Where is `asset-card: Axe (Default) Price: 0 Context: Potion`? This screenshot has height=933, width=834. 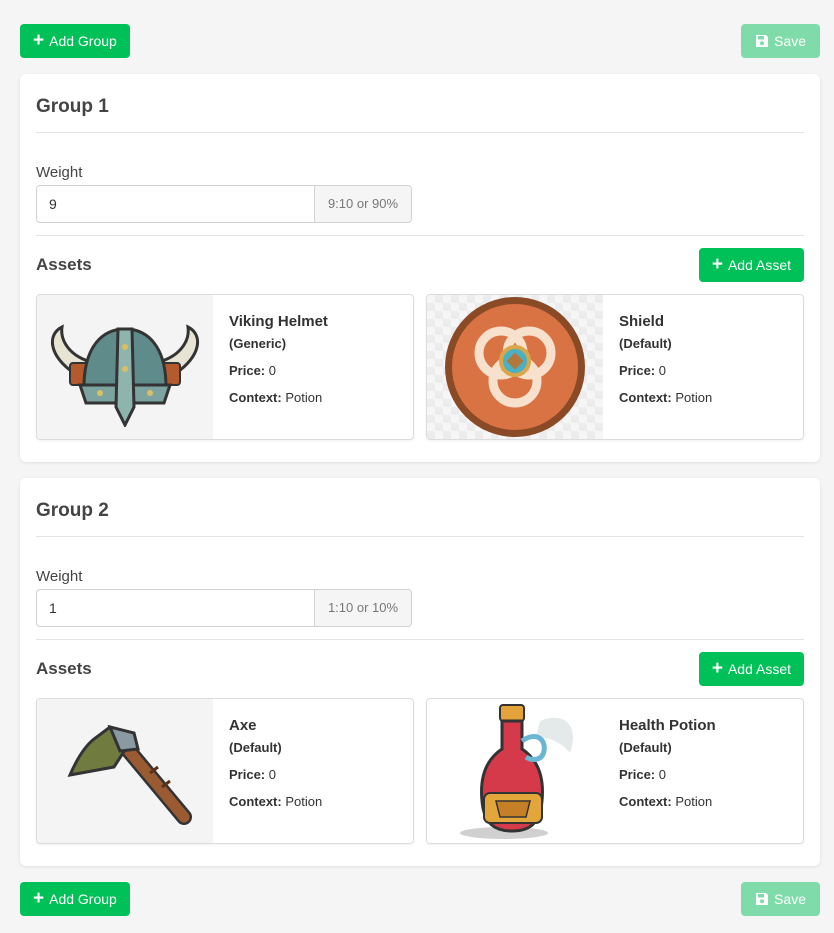 asset-card: Axe (Default) Price: 0 Context: Potion is located at coordinates (225, 771).